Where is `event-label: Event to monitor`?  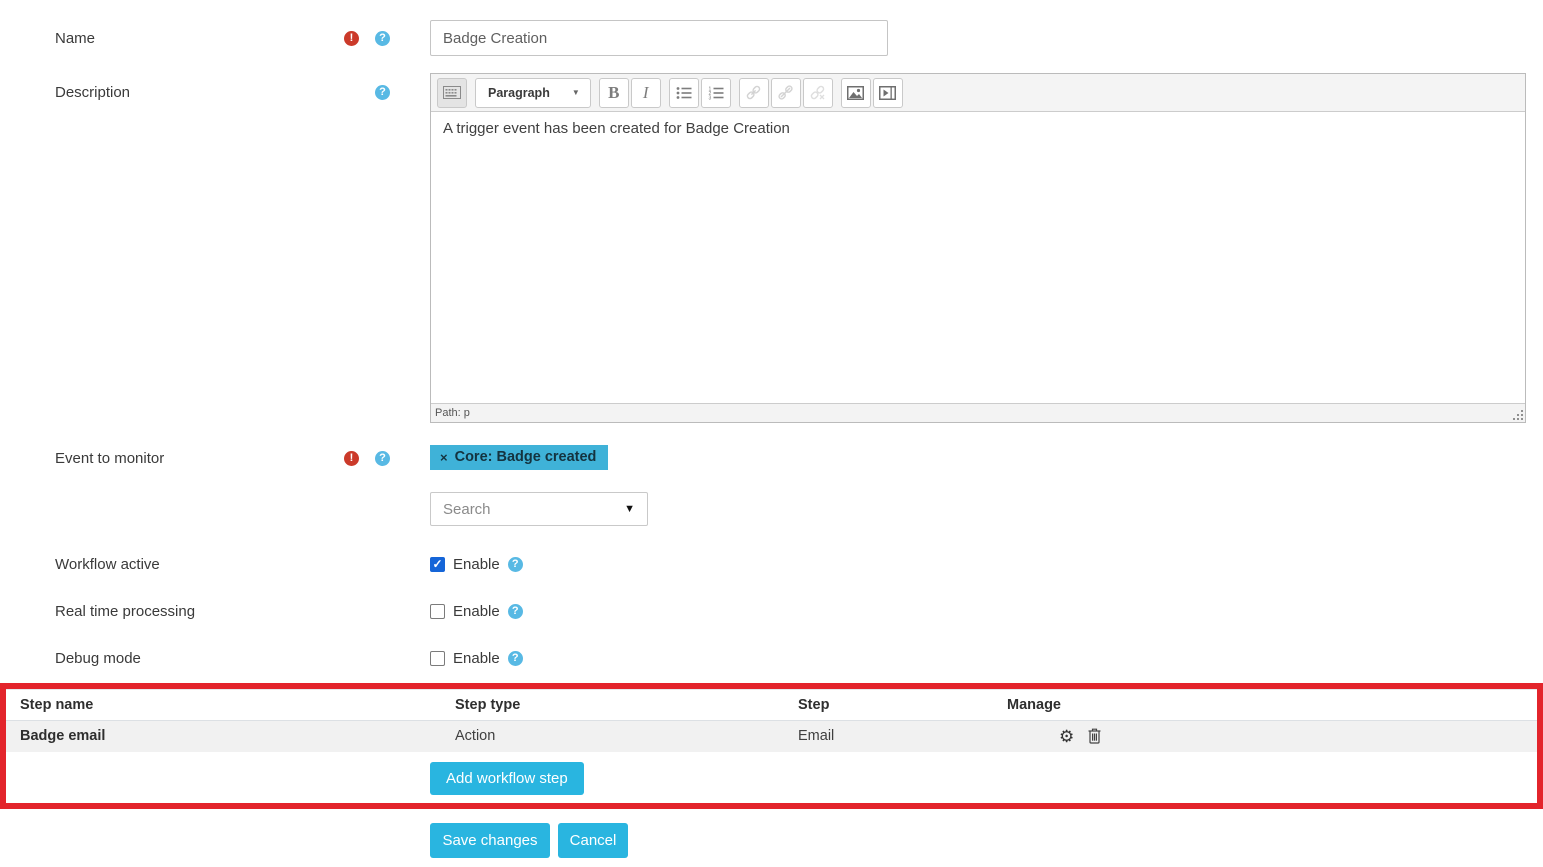
event-label: Event to monitor is located at coordinates (110, 458).